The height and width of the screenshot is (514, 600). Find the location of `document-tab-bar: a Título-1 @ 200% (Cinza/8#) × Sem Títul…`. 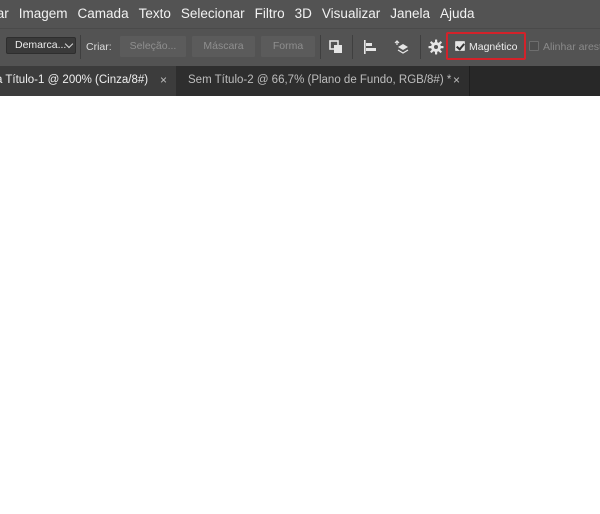

document-tab-bar: a Título-1 @ 200% (Cinza/8#) × Sem Títul… is located at coordinates (300, 81).